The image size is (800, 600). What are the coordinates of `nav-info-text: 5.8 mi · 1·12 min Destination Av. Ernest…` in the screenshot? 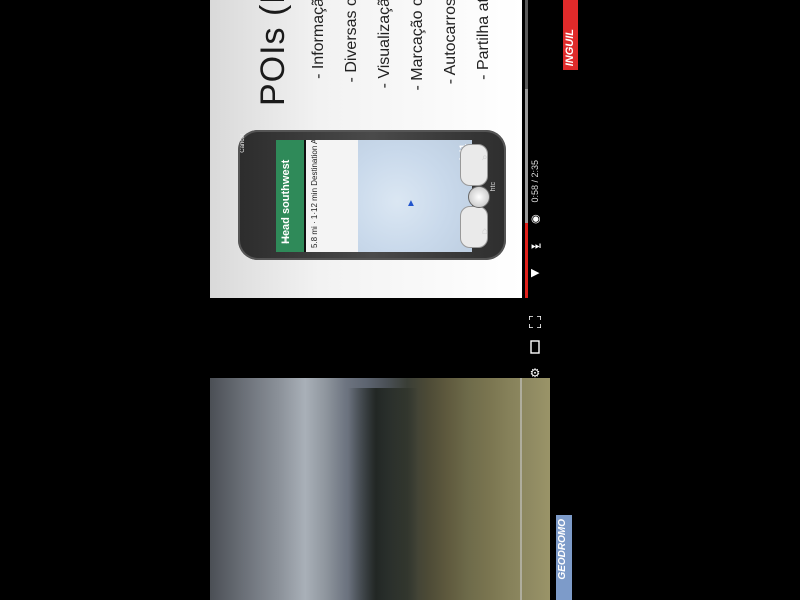 It's located at (314, 194).